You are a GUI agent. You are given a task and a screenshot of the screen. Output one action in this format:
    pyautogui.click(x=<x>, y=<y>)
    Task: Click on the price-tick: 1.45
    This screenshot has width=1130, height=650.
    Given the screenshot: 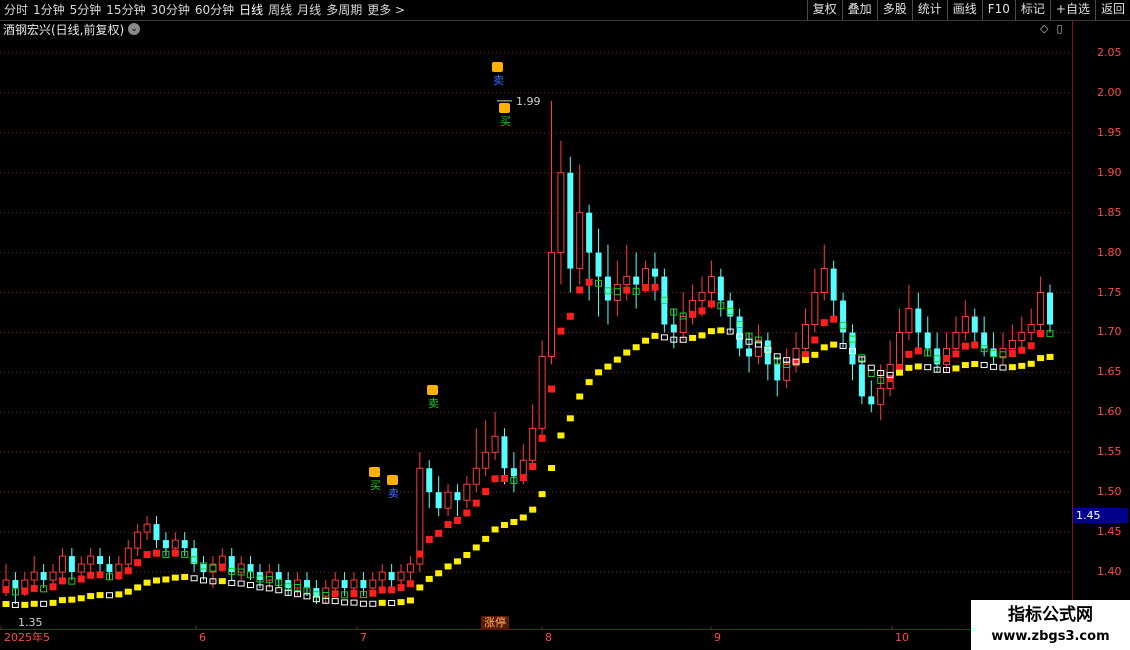 What is the action you would take?
    pyautogui.click(x=1109, y=532)
    